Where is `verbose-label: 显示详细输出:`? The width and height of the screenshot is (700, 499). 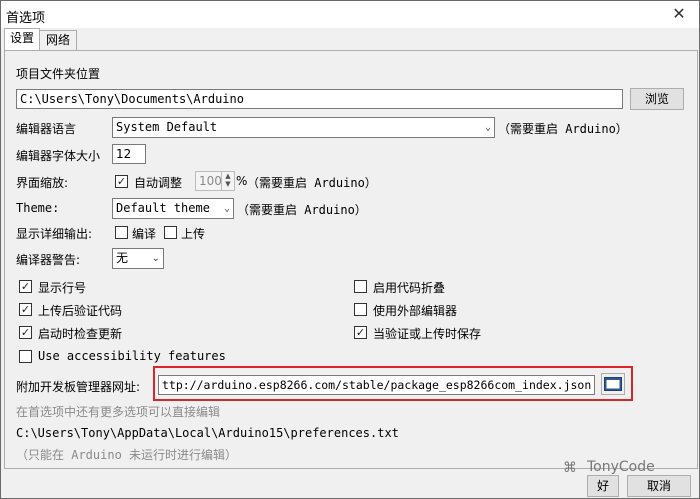 verbose-label: 显示详细输出: is located at coordinates (54, 234).